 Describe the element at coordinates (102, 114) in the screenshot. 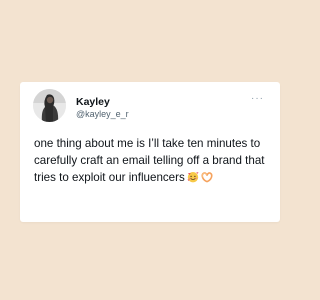

I see `author-handle: @kayley_e_r` at that location.